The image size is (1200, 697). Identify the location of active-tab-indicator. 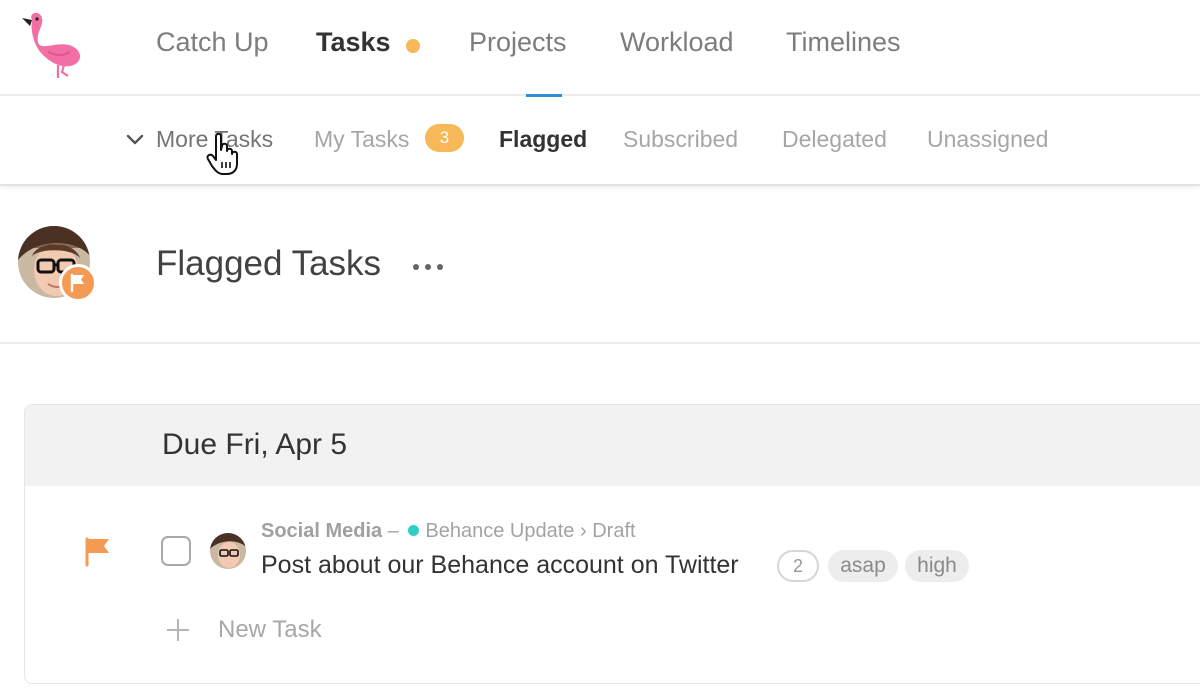
(544, 95).